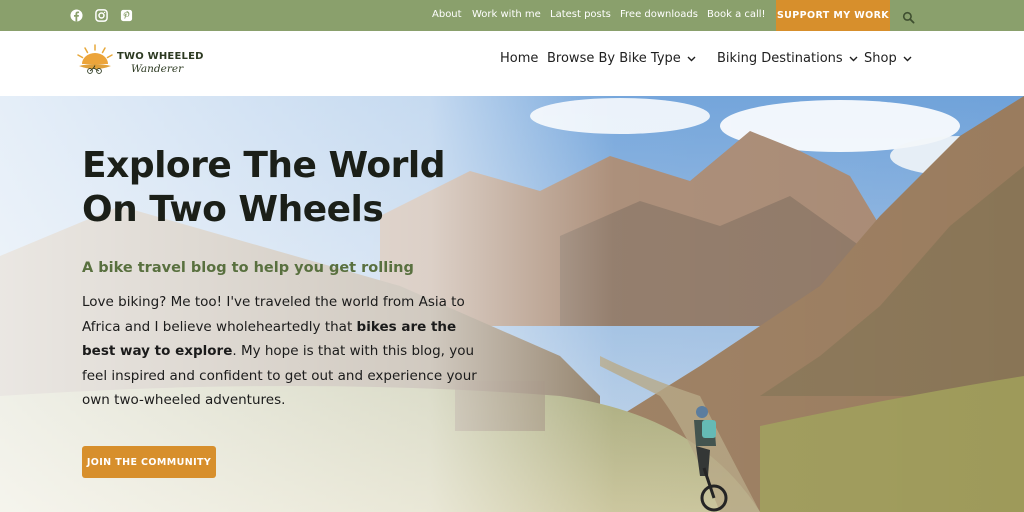  Describe the element at coordinates (126, 15) in the screenshot. I see `pinterest-icon` at that location.